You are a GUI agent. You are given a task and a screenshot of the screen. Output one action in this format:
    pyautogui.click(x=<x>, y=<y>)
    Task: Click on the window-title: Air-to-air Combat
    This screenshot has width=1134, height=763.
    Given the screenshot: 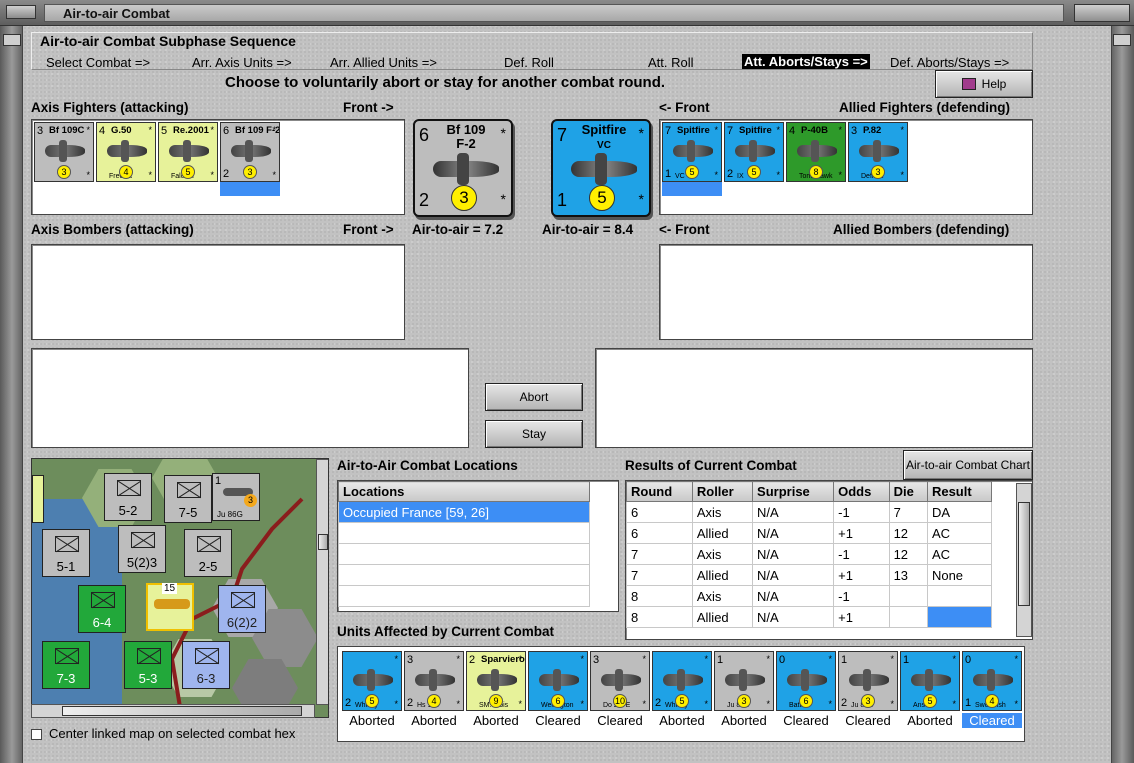 What is the action you would take?
    pyautogui.click(x=554, y=13)
    